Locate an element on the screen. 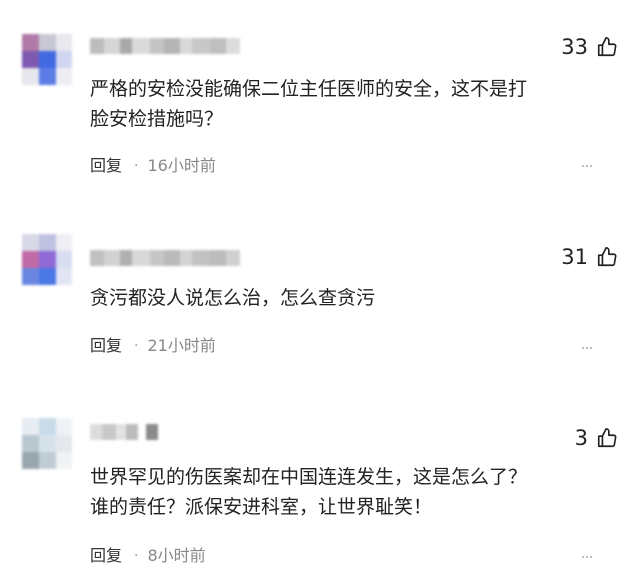  comment-text-line: 贪污都没人说怎么治，怎么查贪污 is located at coordinates (233, 298).